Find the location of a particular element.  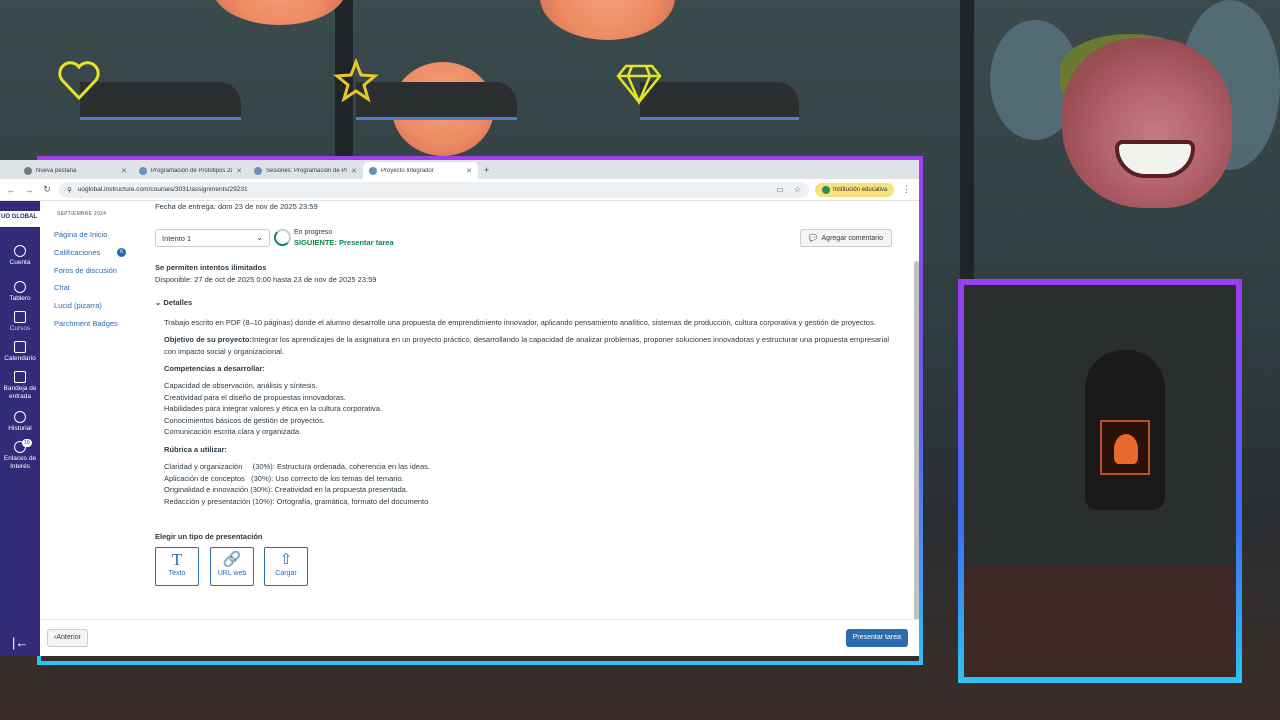

new-tab-button: + is located at coordinates (486, 170).